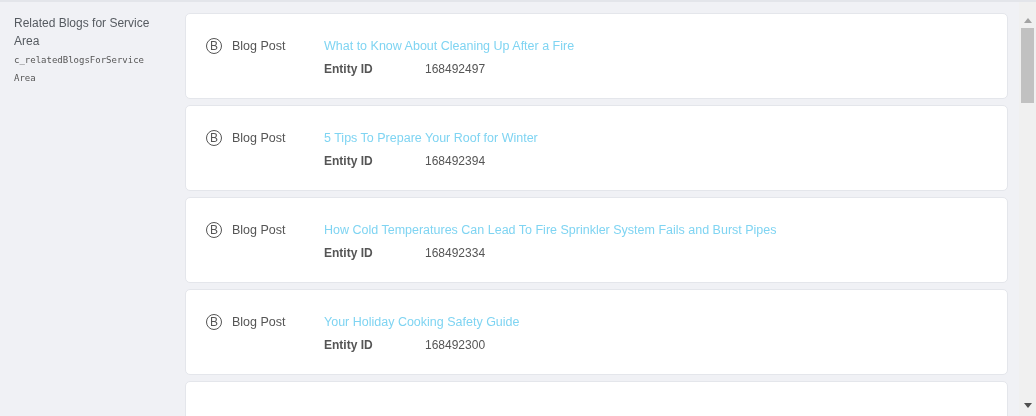 Image resolution: width=1036 pixels, height=416 pixels. Describe the element at coordinates (455, 69) in the screenshot. I see `entity-id-value: 168492497` at that location.